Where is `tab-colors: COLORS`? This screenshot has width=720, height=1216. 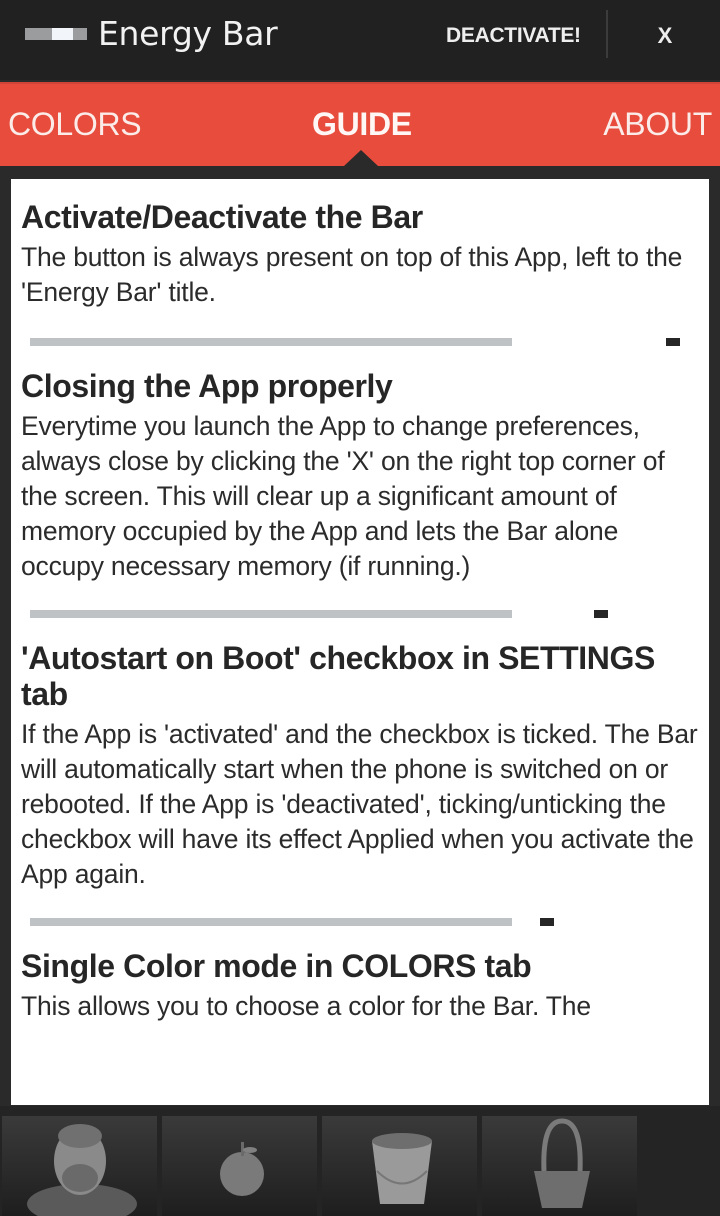
tab-colors: COLORS is located at coordinates (75, 124).